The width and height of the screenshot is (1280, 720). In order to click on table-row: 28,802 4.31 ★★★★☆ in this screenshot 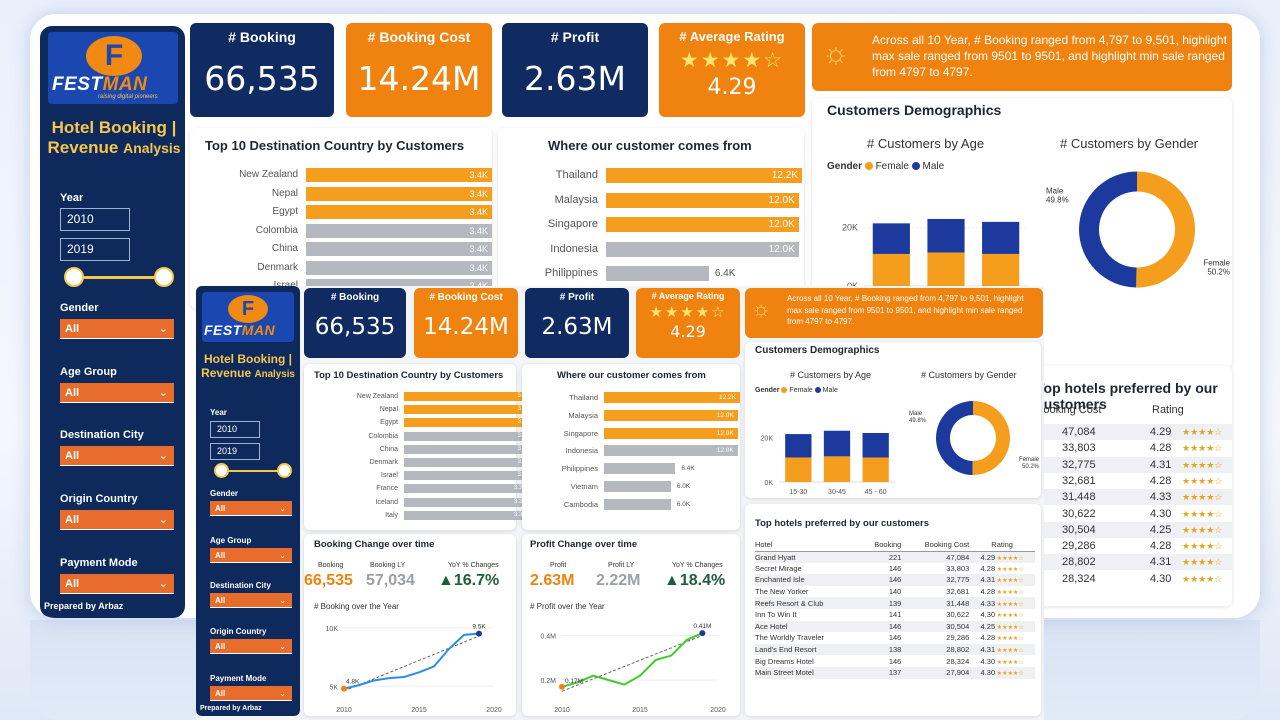, I will do `click(1132, 562)`.